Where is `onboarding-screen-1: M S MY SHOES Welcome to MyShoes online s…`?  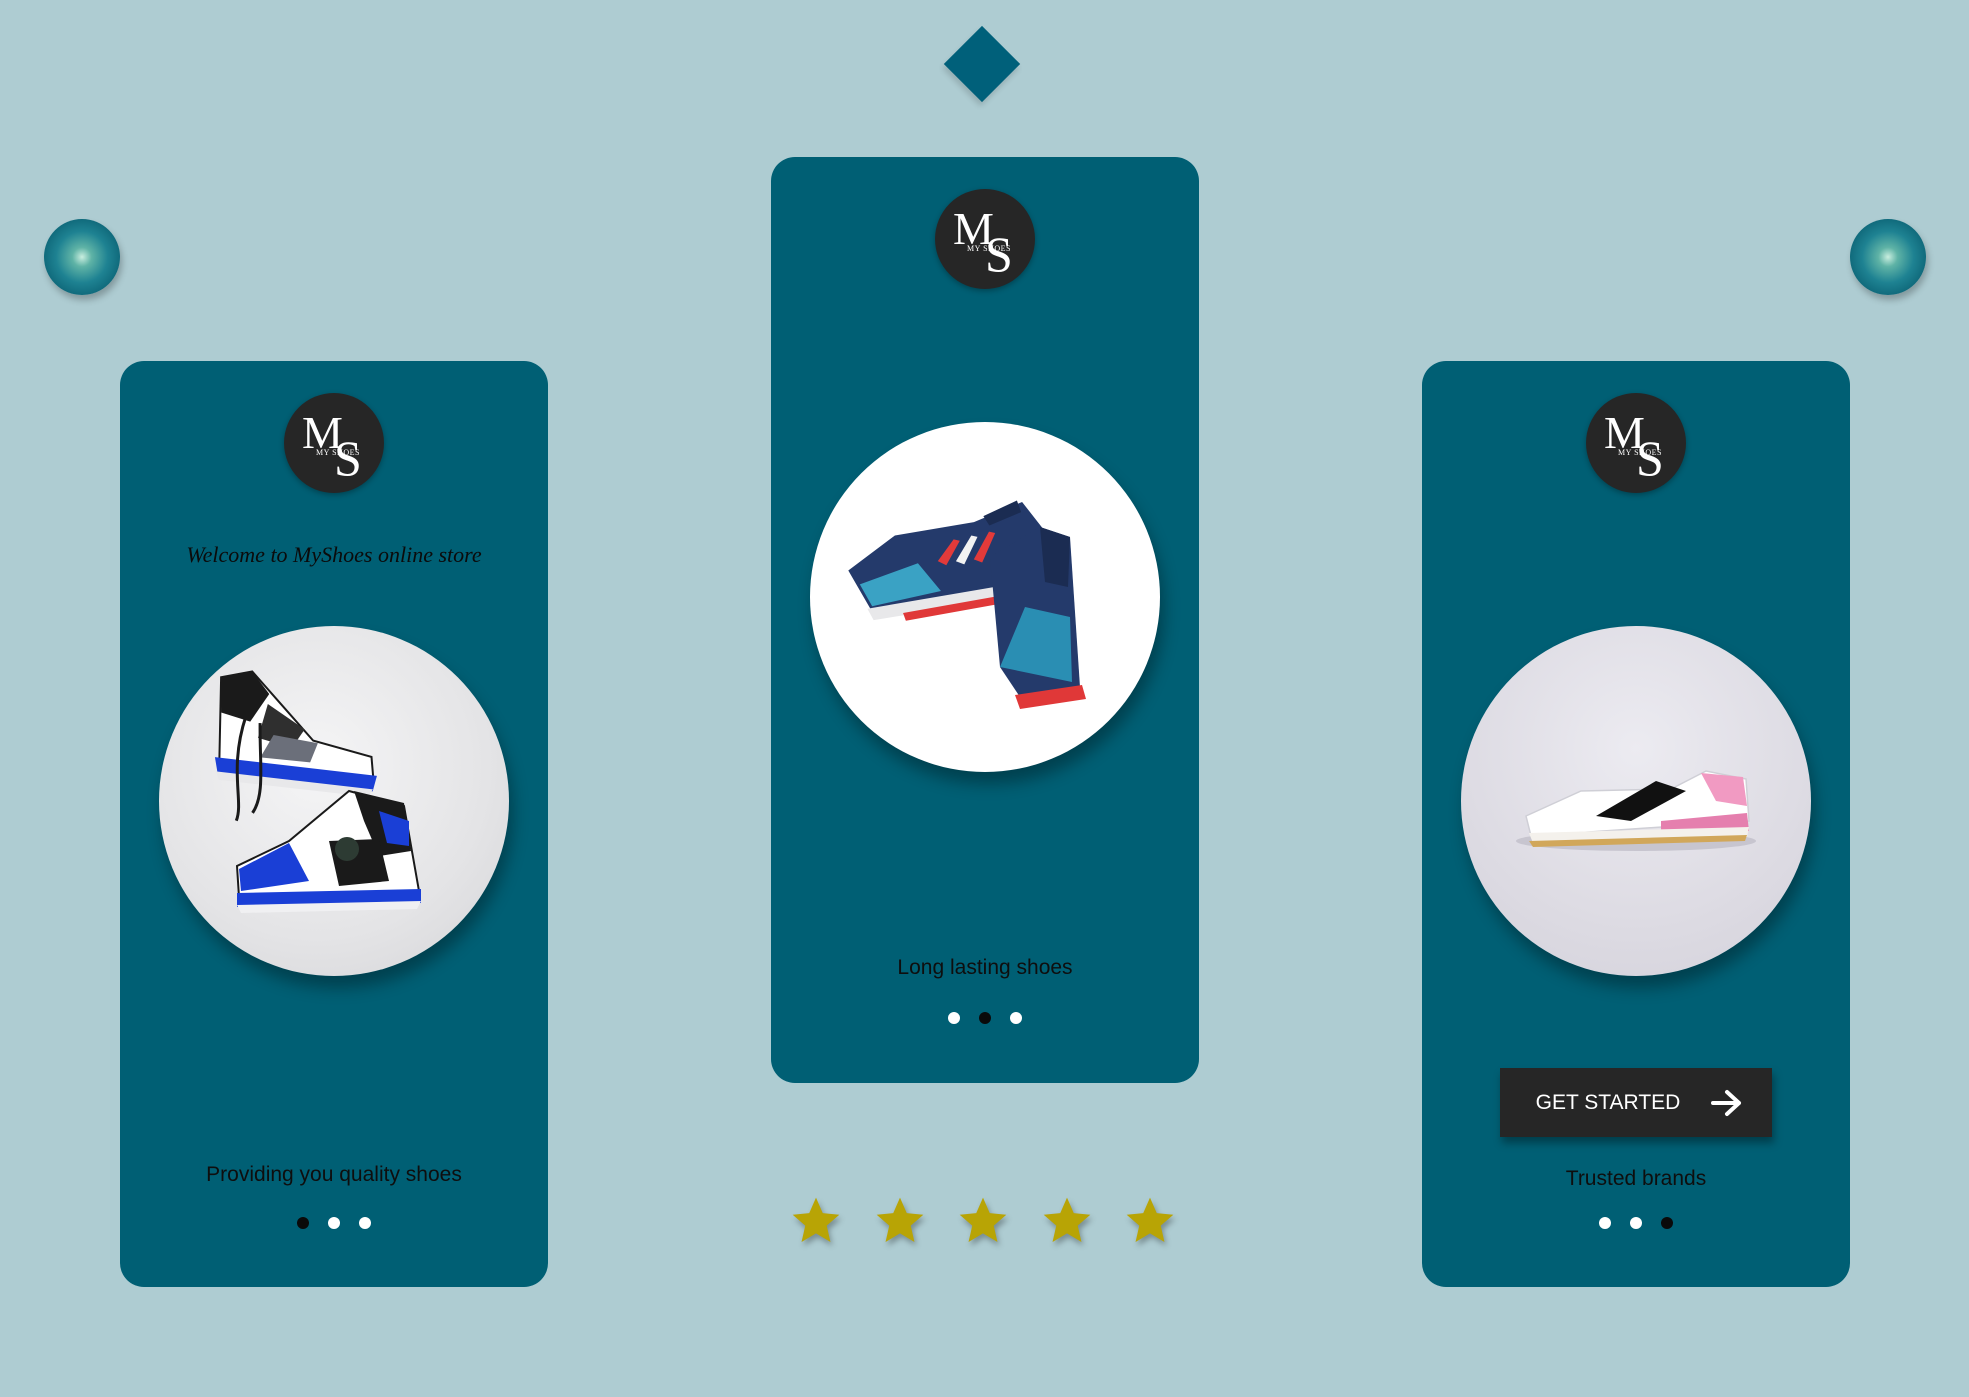 onboarding-screen-1: M S MY SHOES Welcome to MyShoes online s… is located at coordinates (334, 824).